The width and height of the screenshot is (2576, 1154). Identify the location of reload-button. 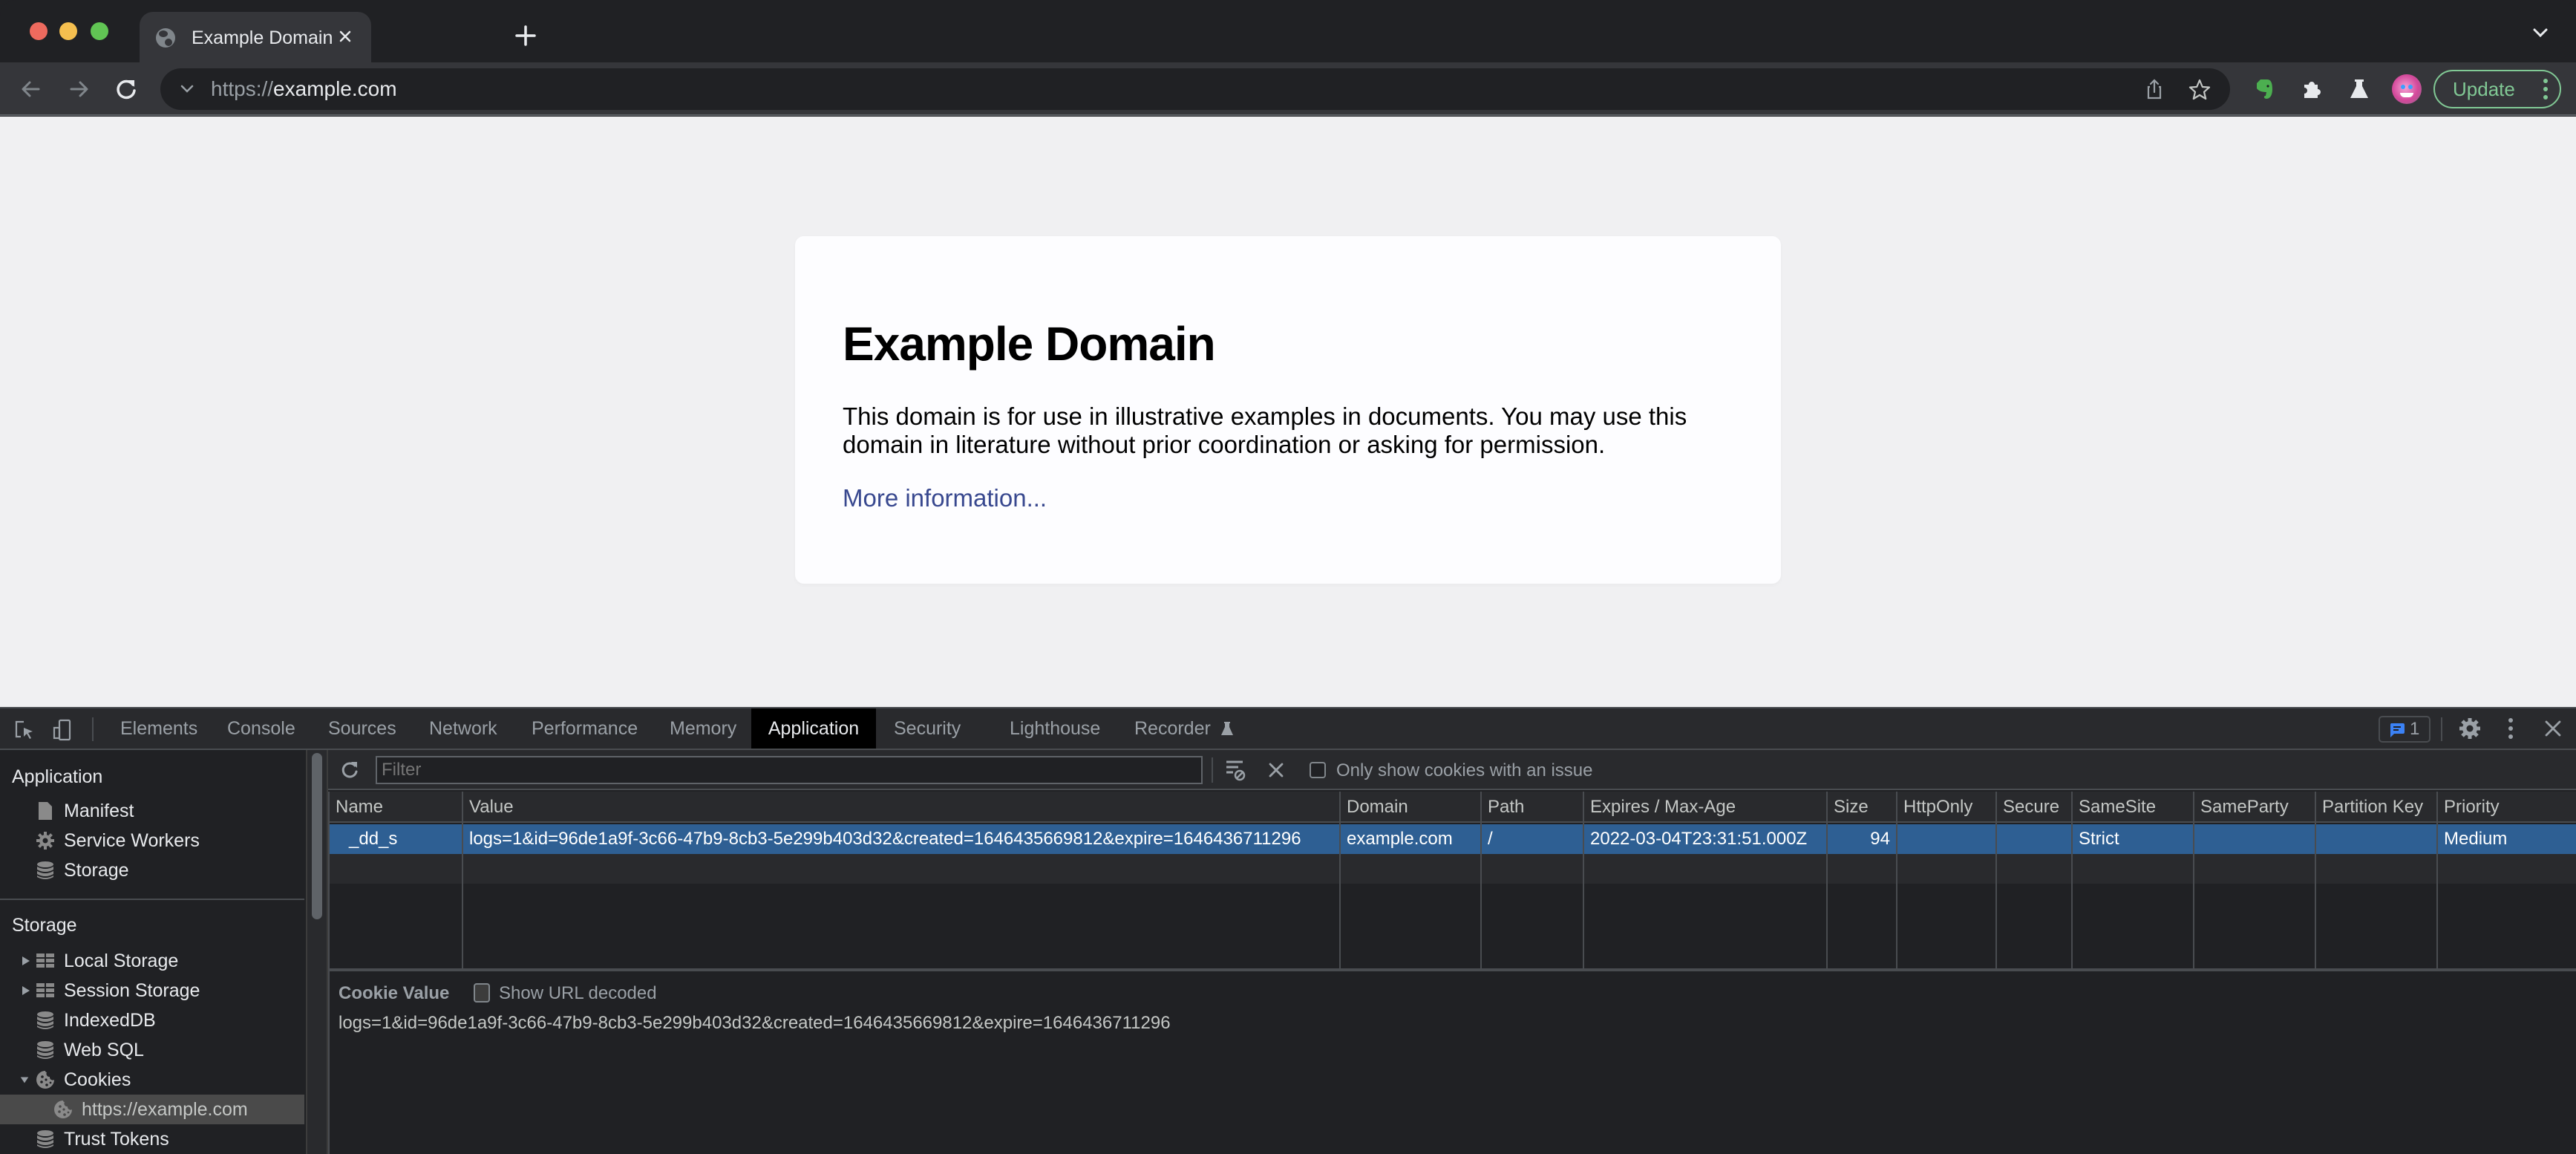
(127, 89).